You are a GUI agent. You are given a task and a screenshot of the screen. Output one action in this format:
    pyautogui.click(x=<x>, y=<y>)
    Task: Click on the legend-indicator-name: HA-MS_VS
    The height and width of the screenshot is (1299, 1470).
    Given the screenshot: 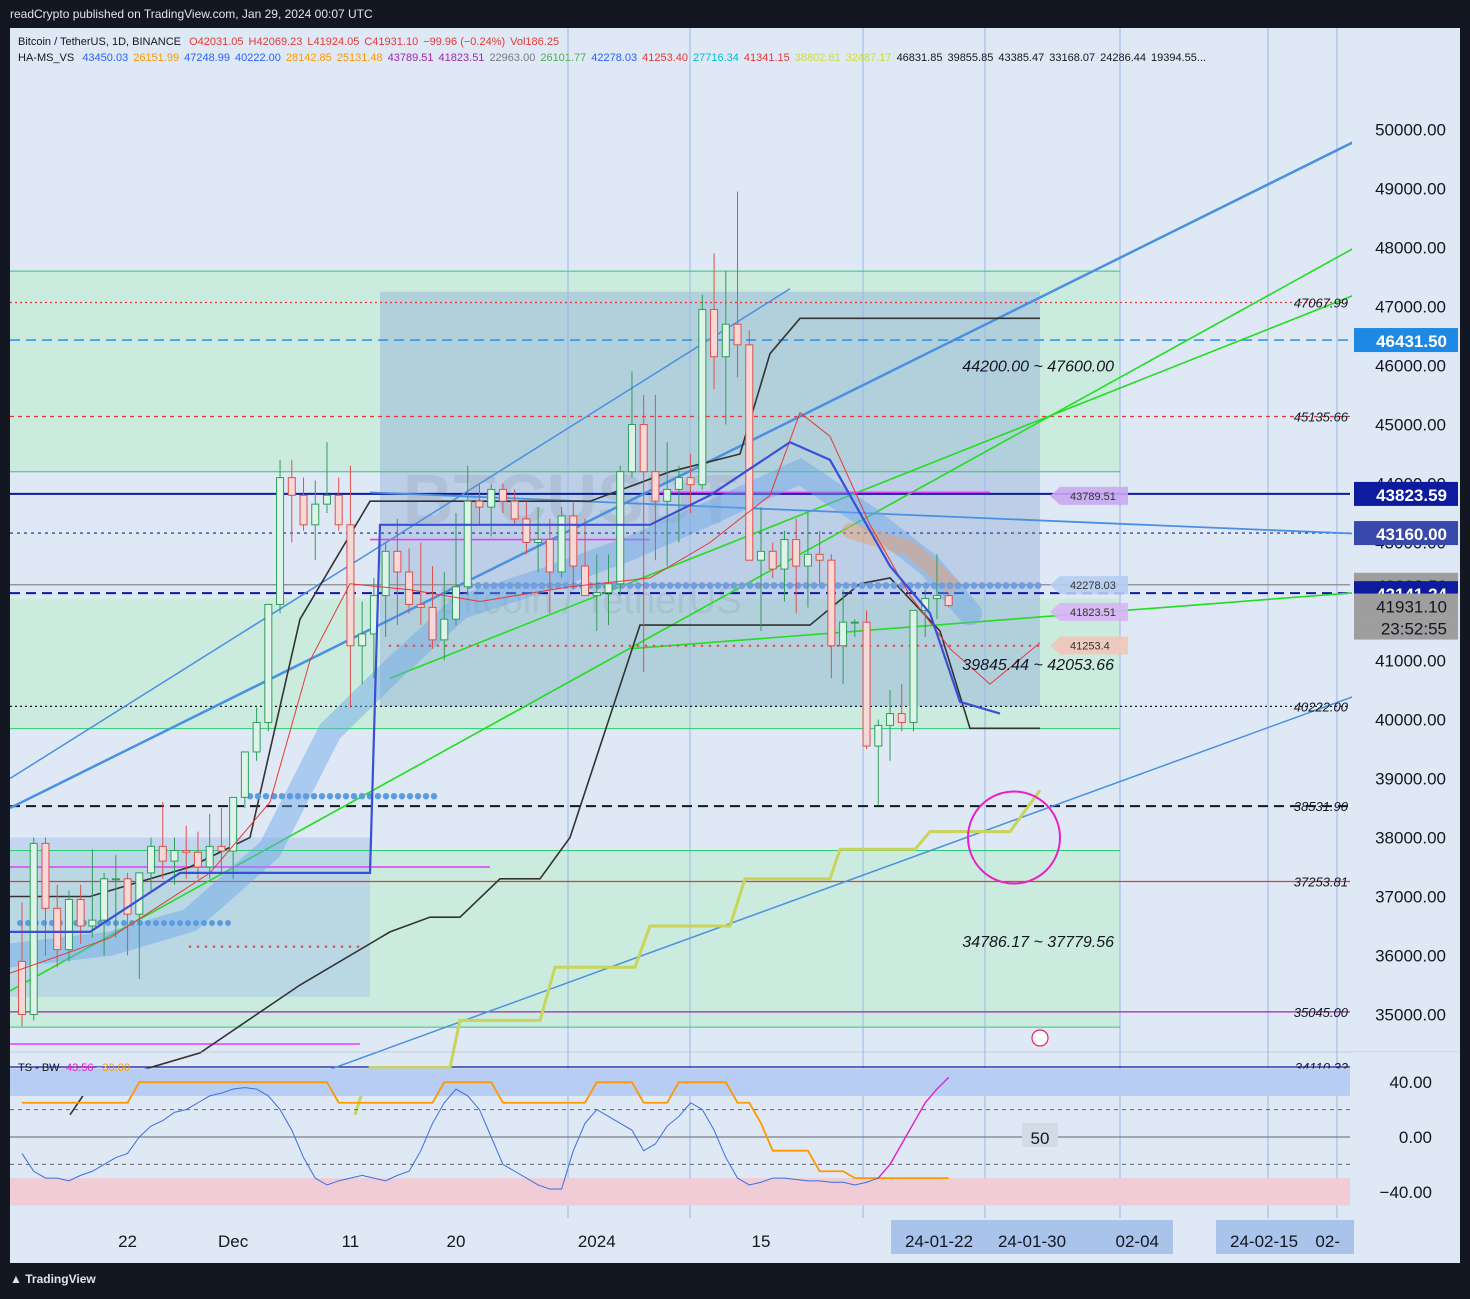 What is the action you would take?
    pyautogui.click(x=46, y=58)
    